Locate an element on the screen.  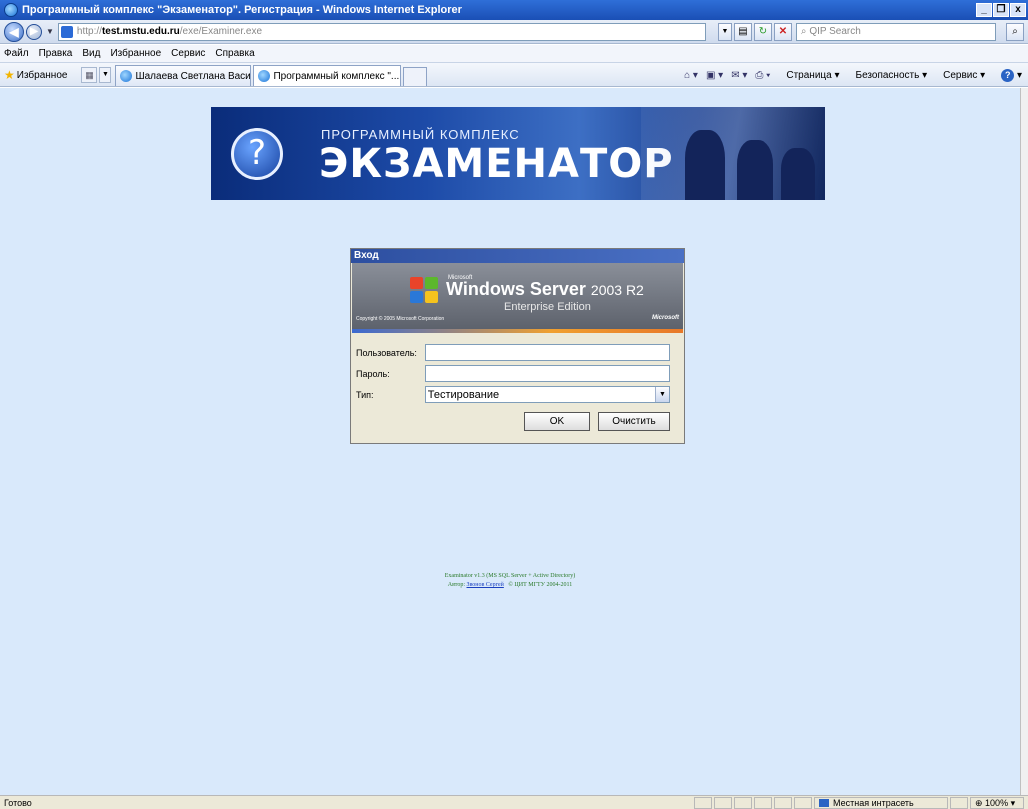
banner-title: ЭКЗАМЕНАТОР is located at coordinates (496, 164).